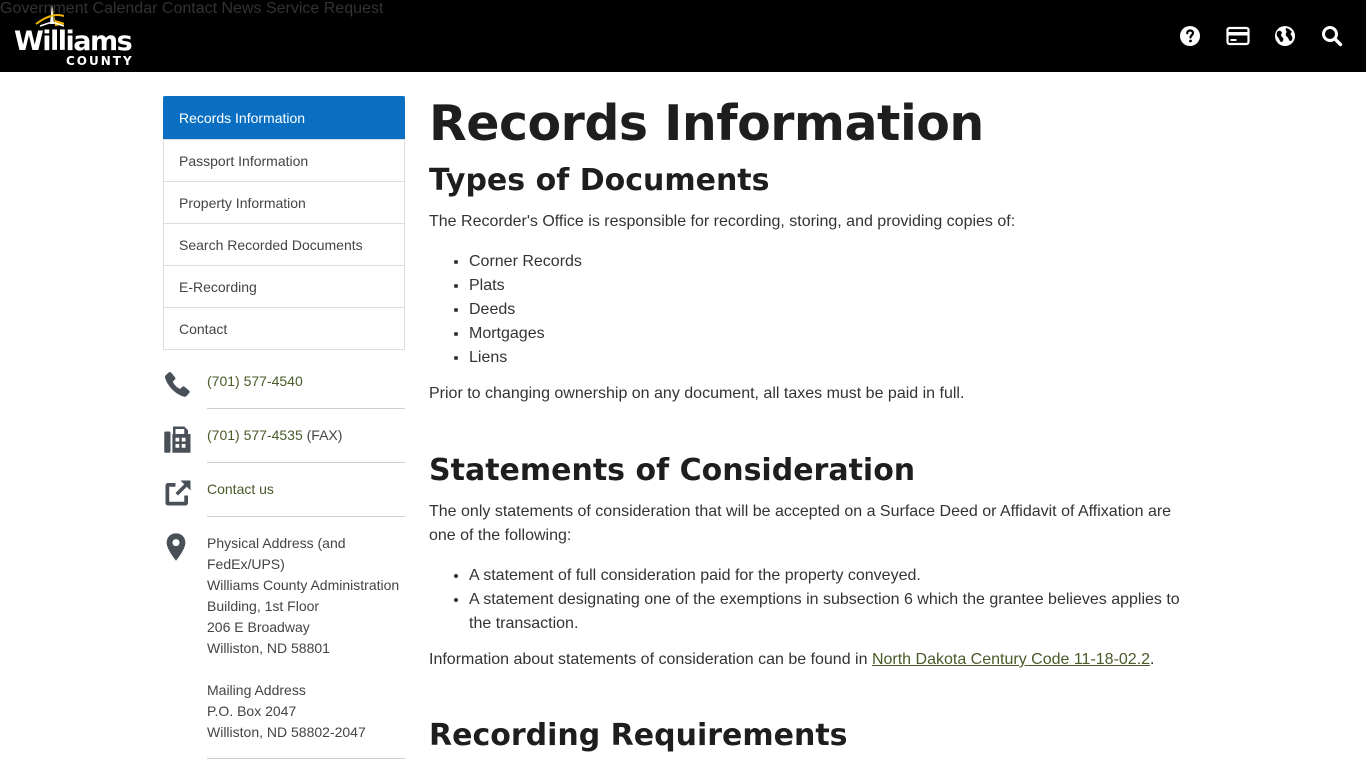 This screenshot has height=768, width=1366. I want to click on subnav-search-recorded-documents: Search Recorded Documents, so click(284, 244).